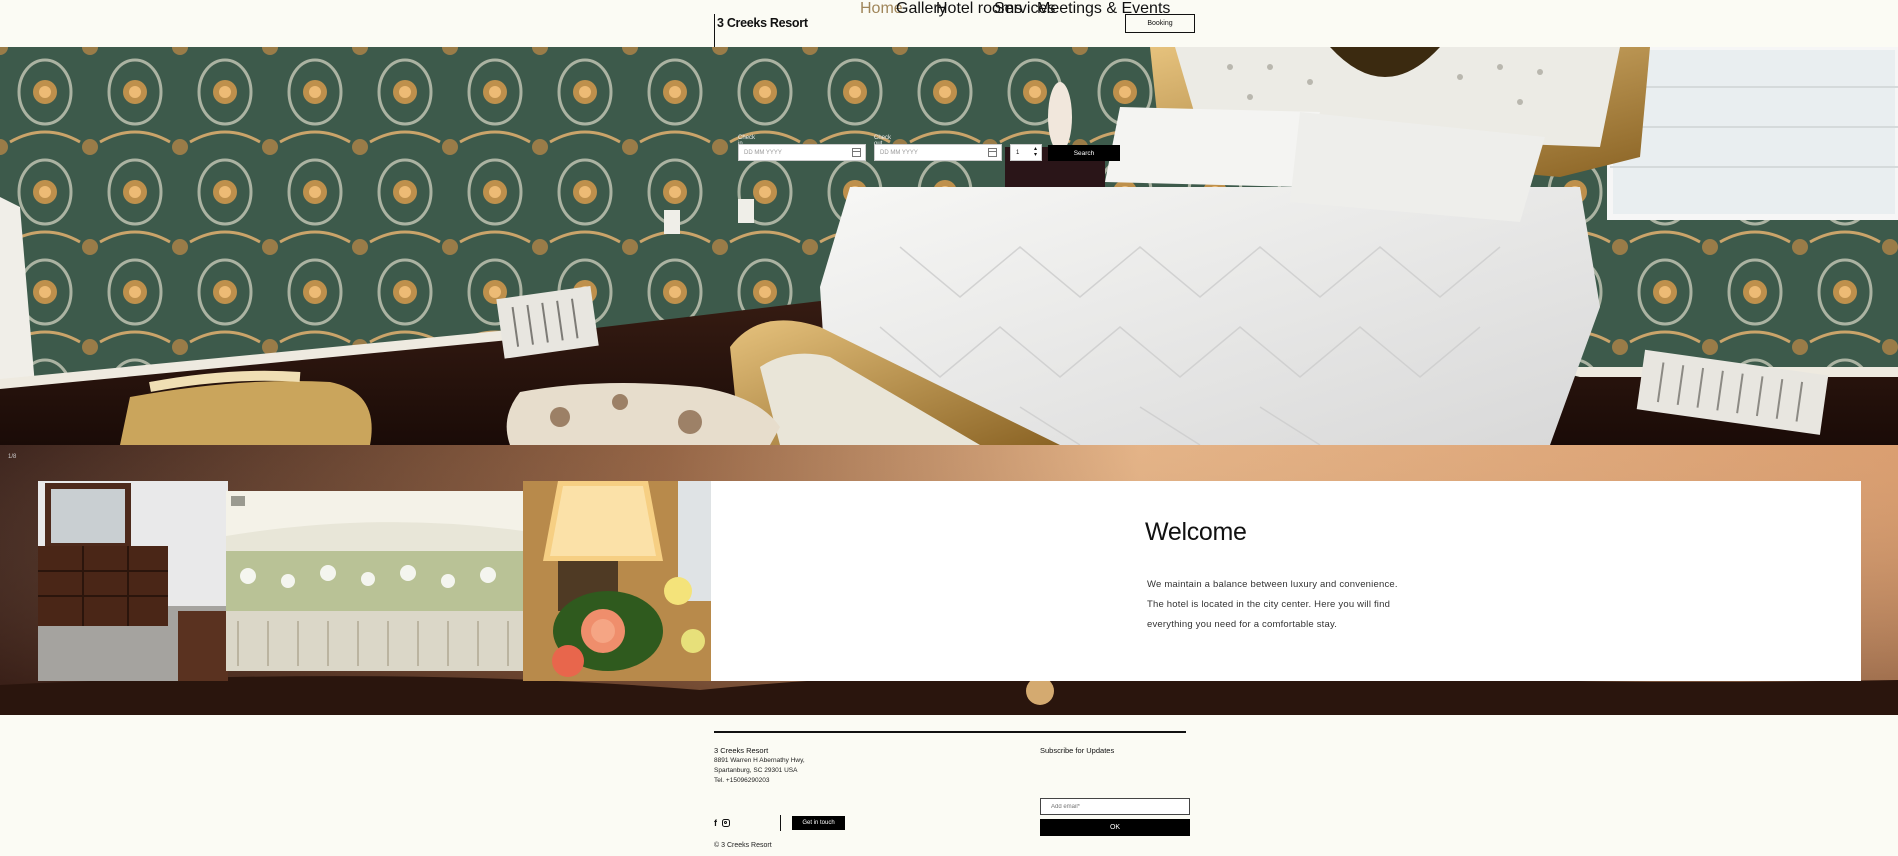  Describe the element at coordinates (950, 732) in the screenshot. I see `footer-divider` at that location.